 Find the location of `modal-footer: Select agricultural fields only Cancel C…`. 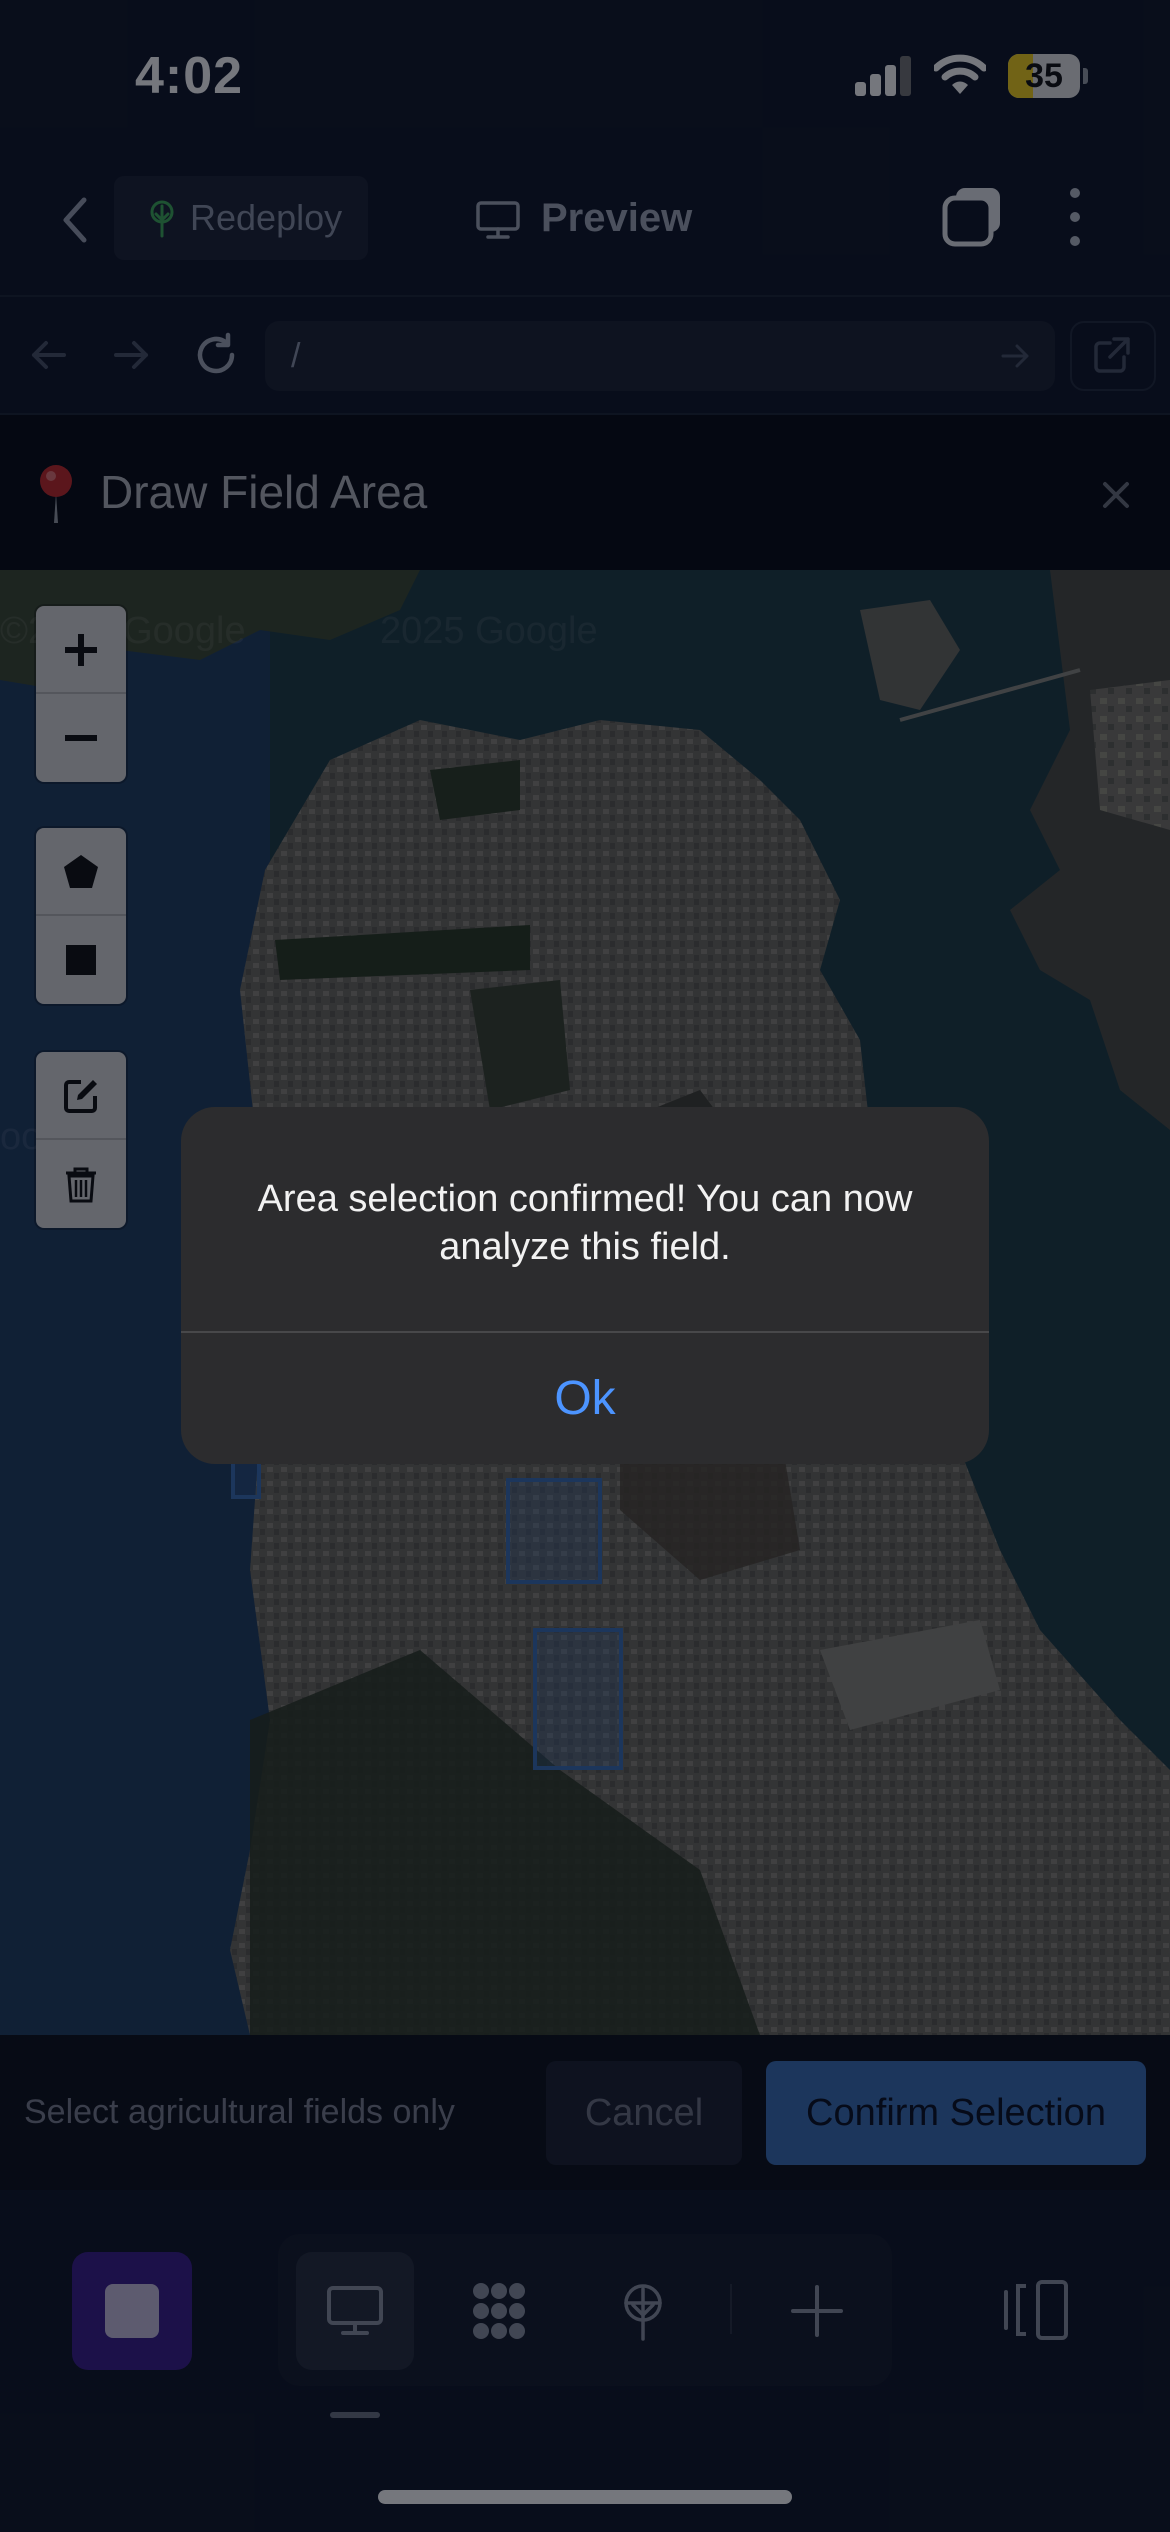

modal-footer: Select agricultural fields only Cancel C… is located at coordinates (585, 2112).